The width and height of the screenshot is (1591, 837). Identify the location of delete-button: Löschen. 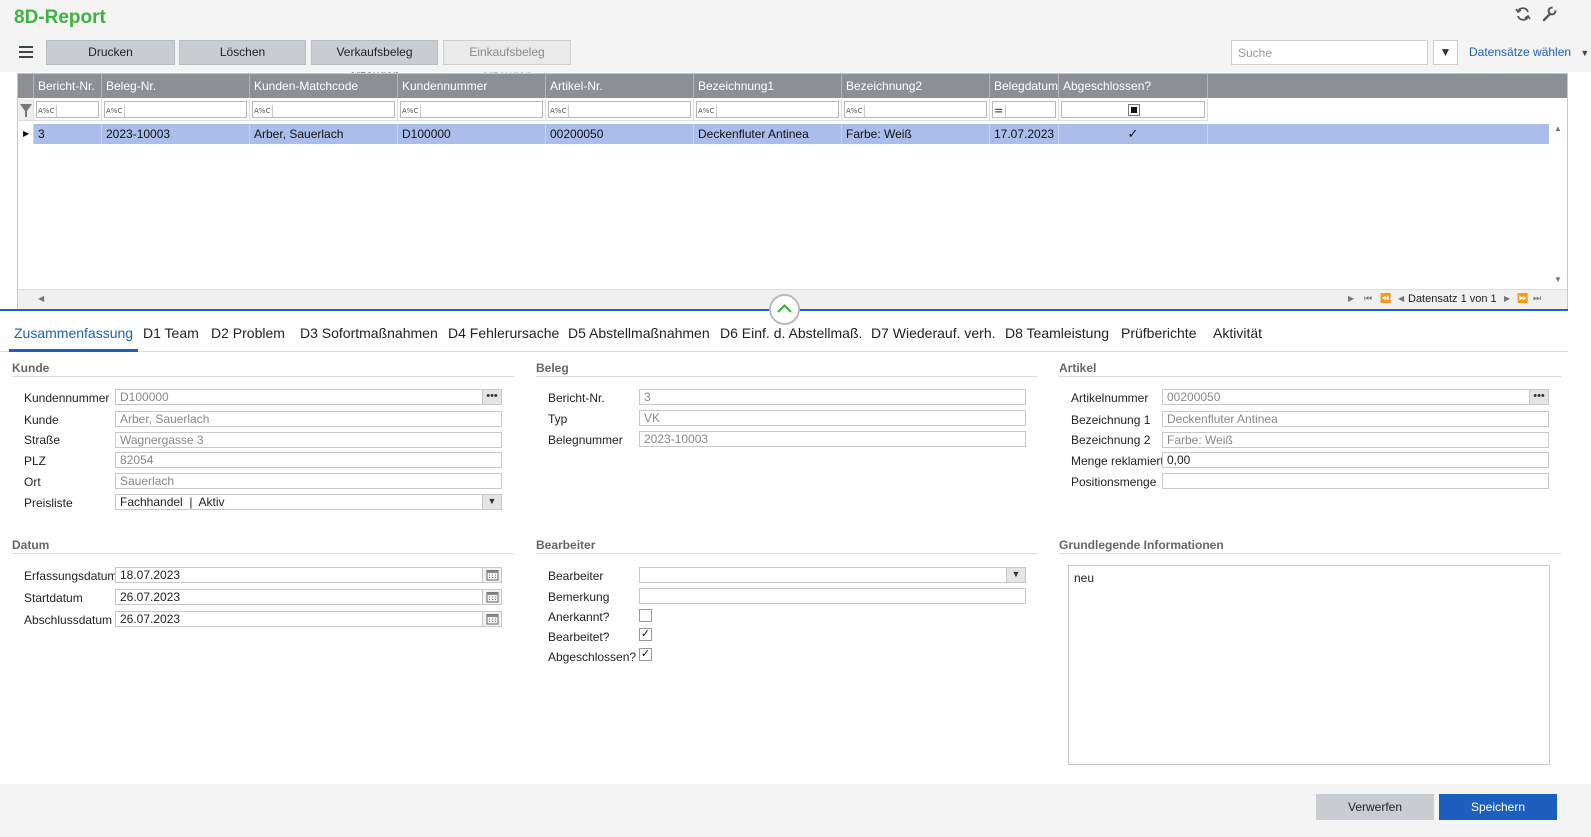
(242, 52).